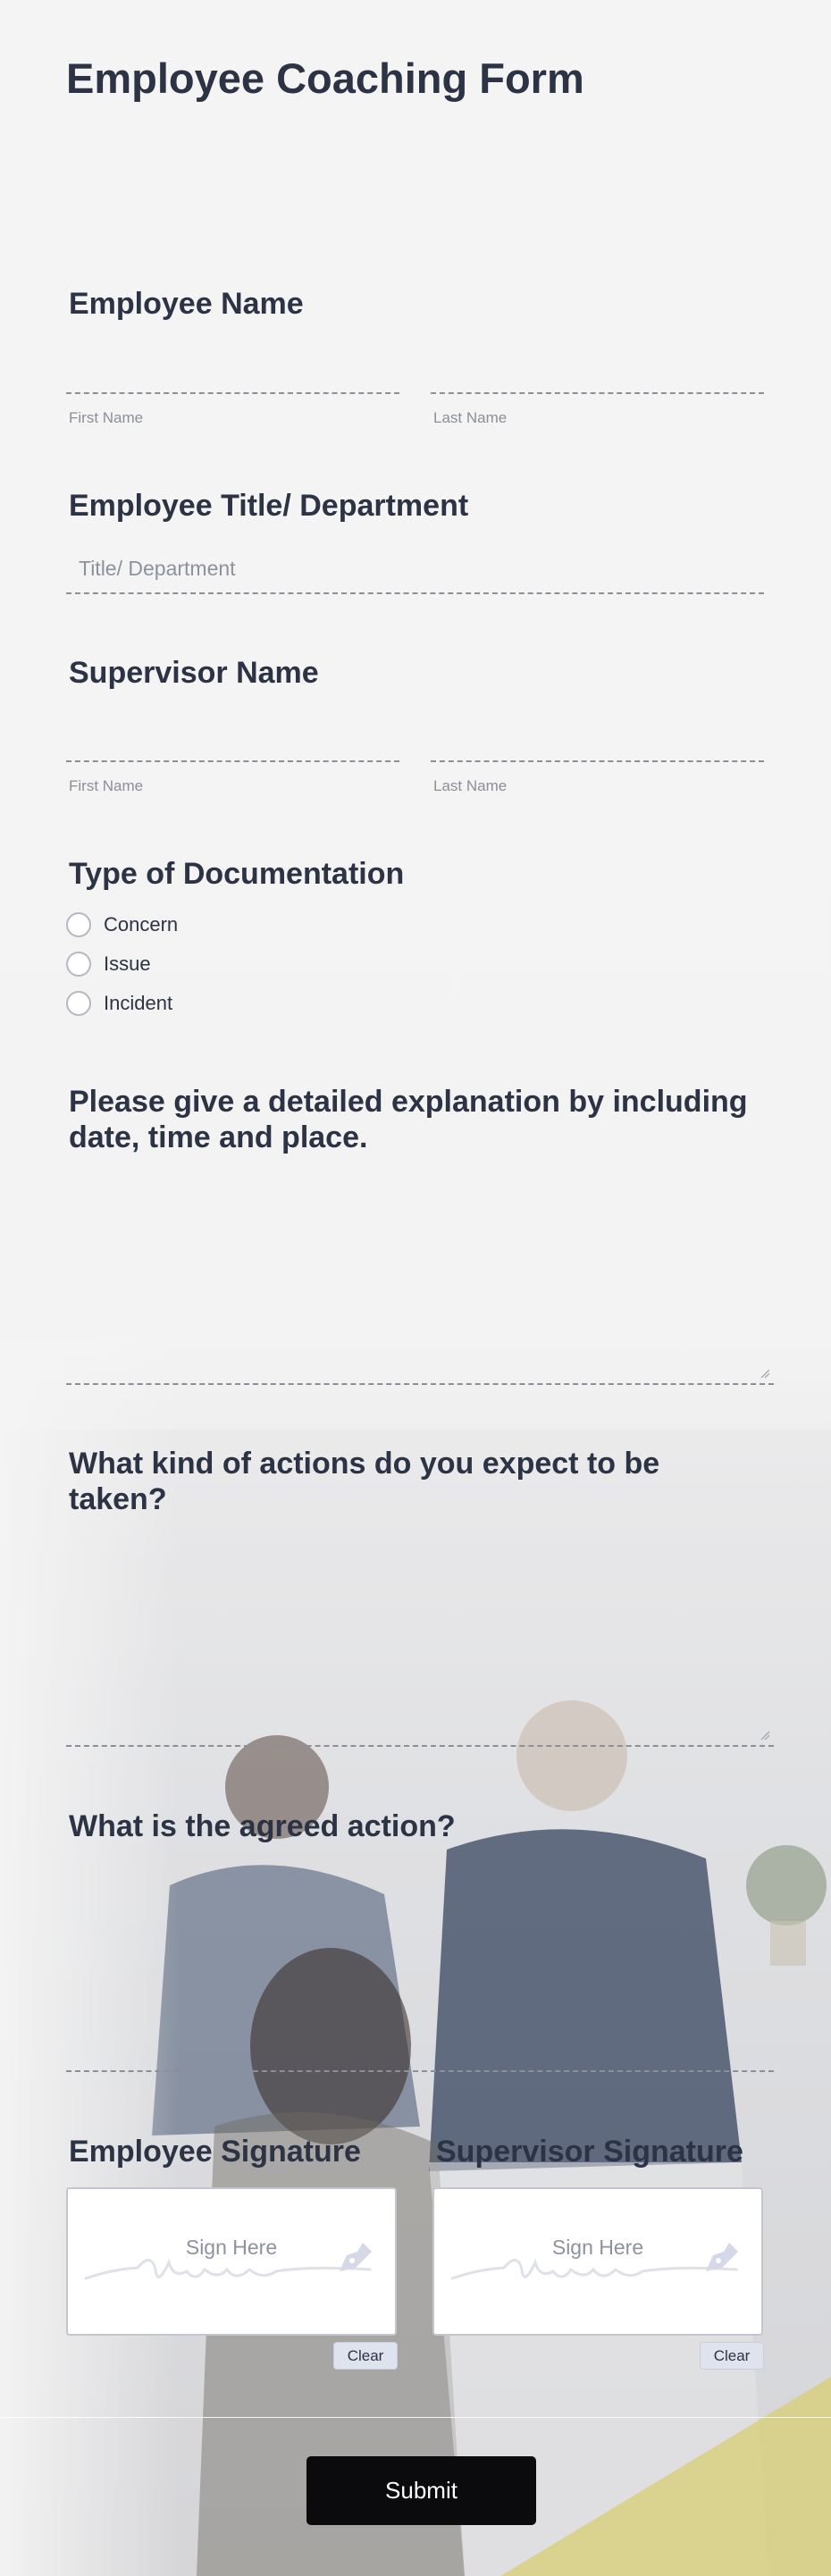  Describe the element at coordinates (262, 1826) in the screenshot. I see `agreed-action-label: What is the agreed action?` at that location.